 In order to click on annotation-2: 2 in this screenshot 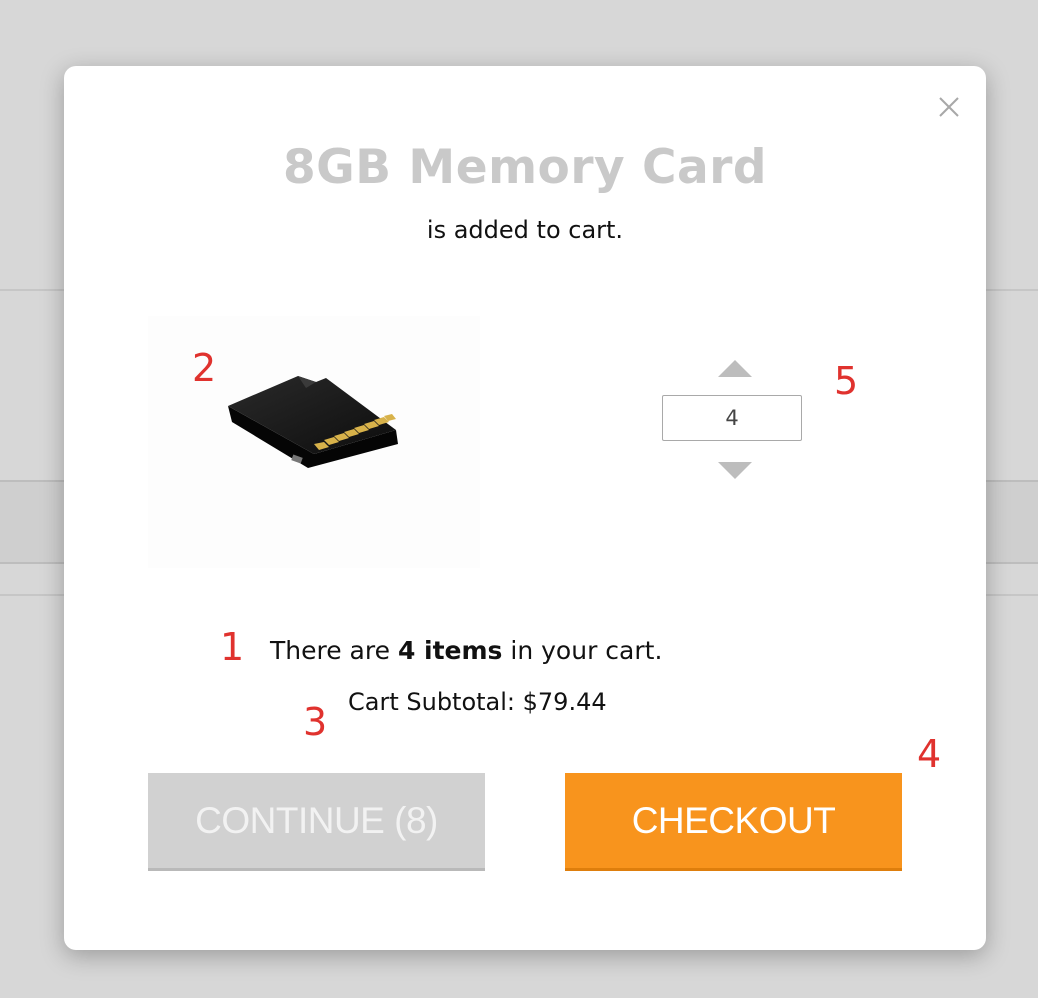, I will do `click(204, 368)`.